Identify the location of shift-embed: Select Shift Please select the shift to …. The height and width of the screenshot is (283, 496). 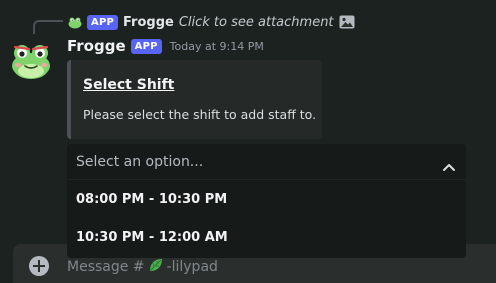
(194, 99).